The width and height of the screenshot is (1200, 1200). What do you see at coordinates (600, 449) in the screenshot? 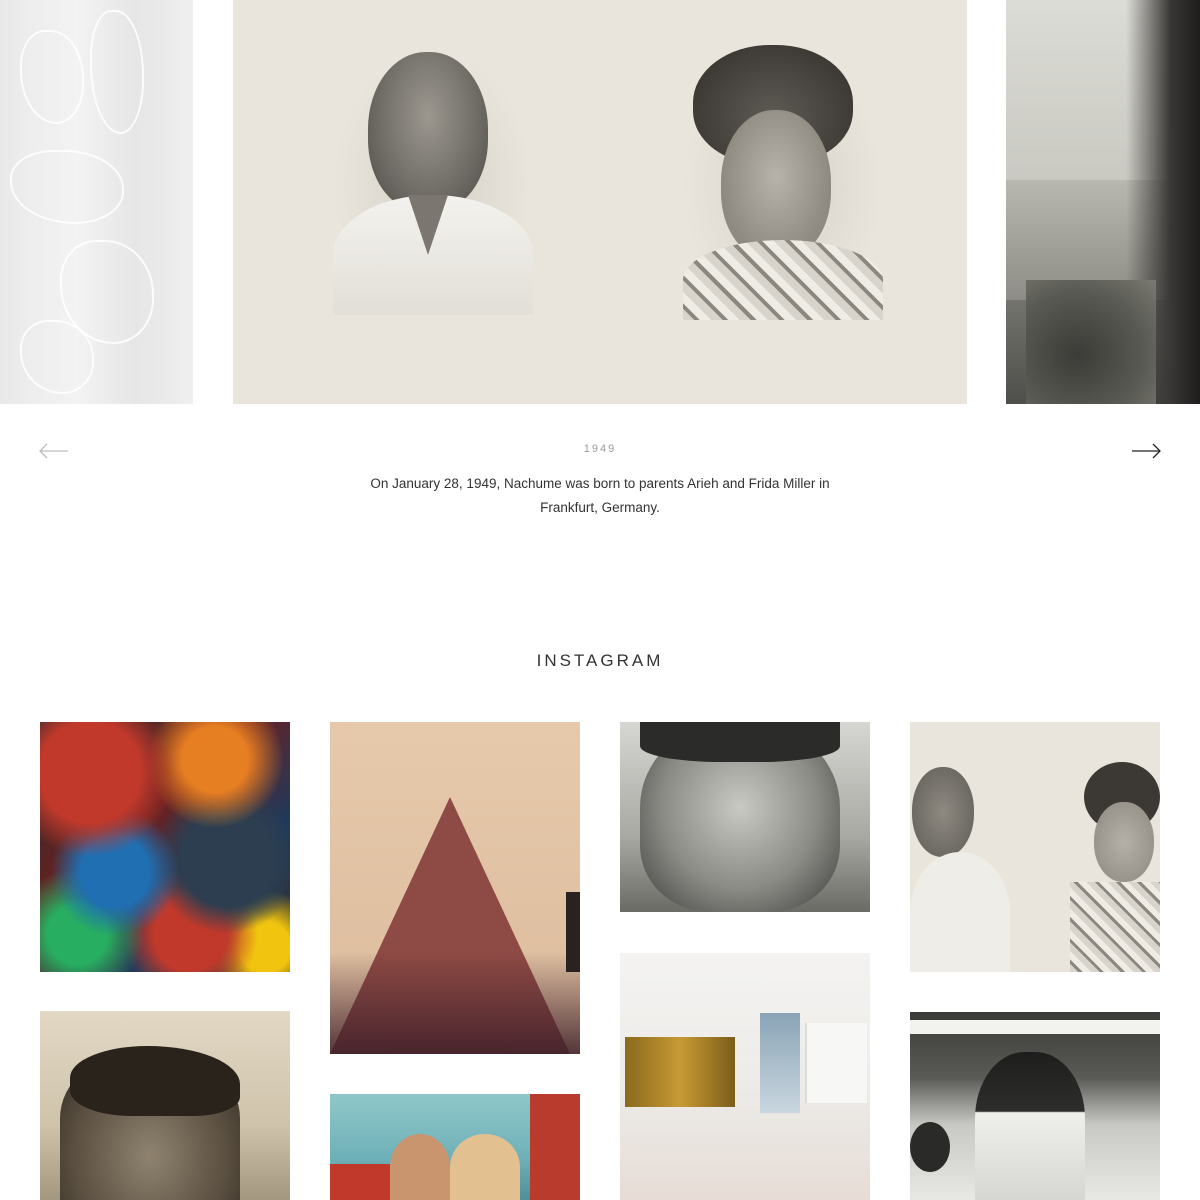
I see `slide-year: 1949` at bounding box center [600, 449].